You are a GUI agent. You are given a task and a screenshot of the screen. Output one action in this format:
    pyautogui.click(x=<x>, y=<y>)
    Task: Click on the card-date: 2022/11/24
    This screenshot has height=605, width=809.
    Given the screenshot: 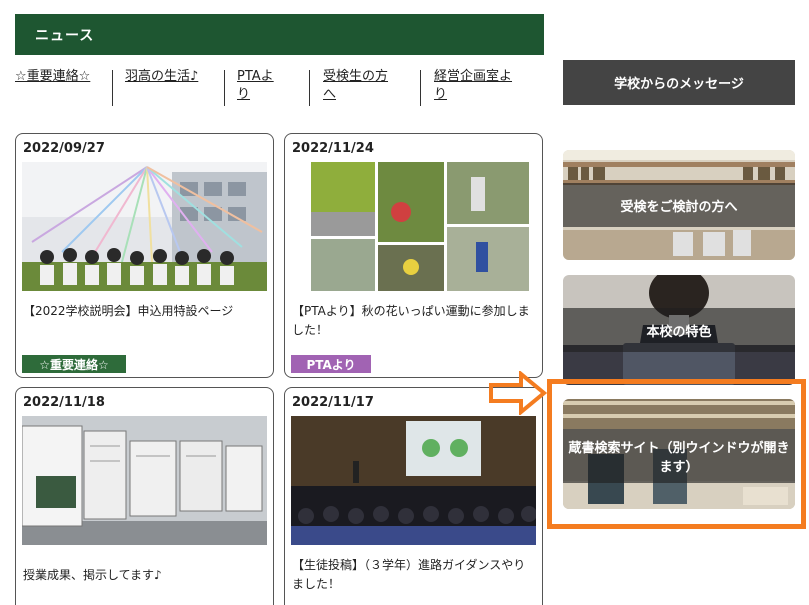 What is the action you would take?
    pyautogui.click(x=333, y=148)
    